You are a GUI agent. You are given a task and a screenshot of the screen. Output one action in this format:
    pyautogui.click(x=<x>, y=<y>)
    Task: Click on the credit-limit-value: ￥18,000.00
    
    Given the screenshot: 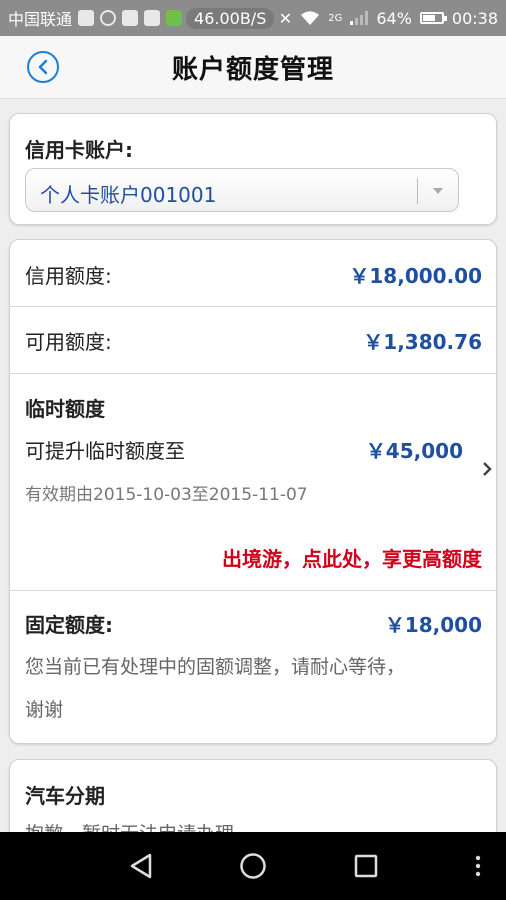 What is the action you would take?
    pyautogui.click(x=415, y=276)
    